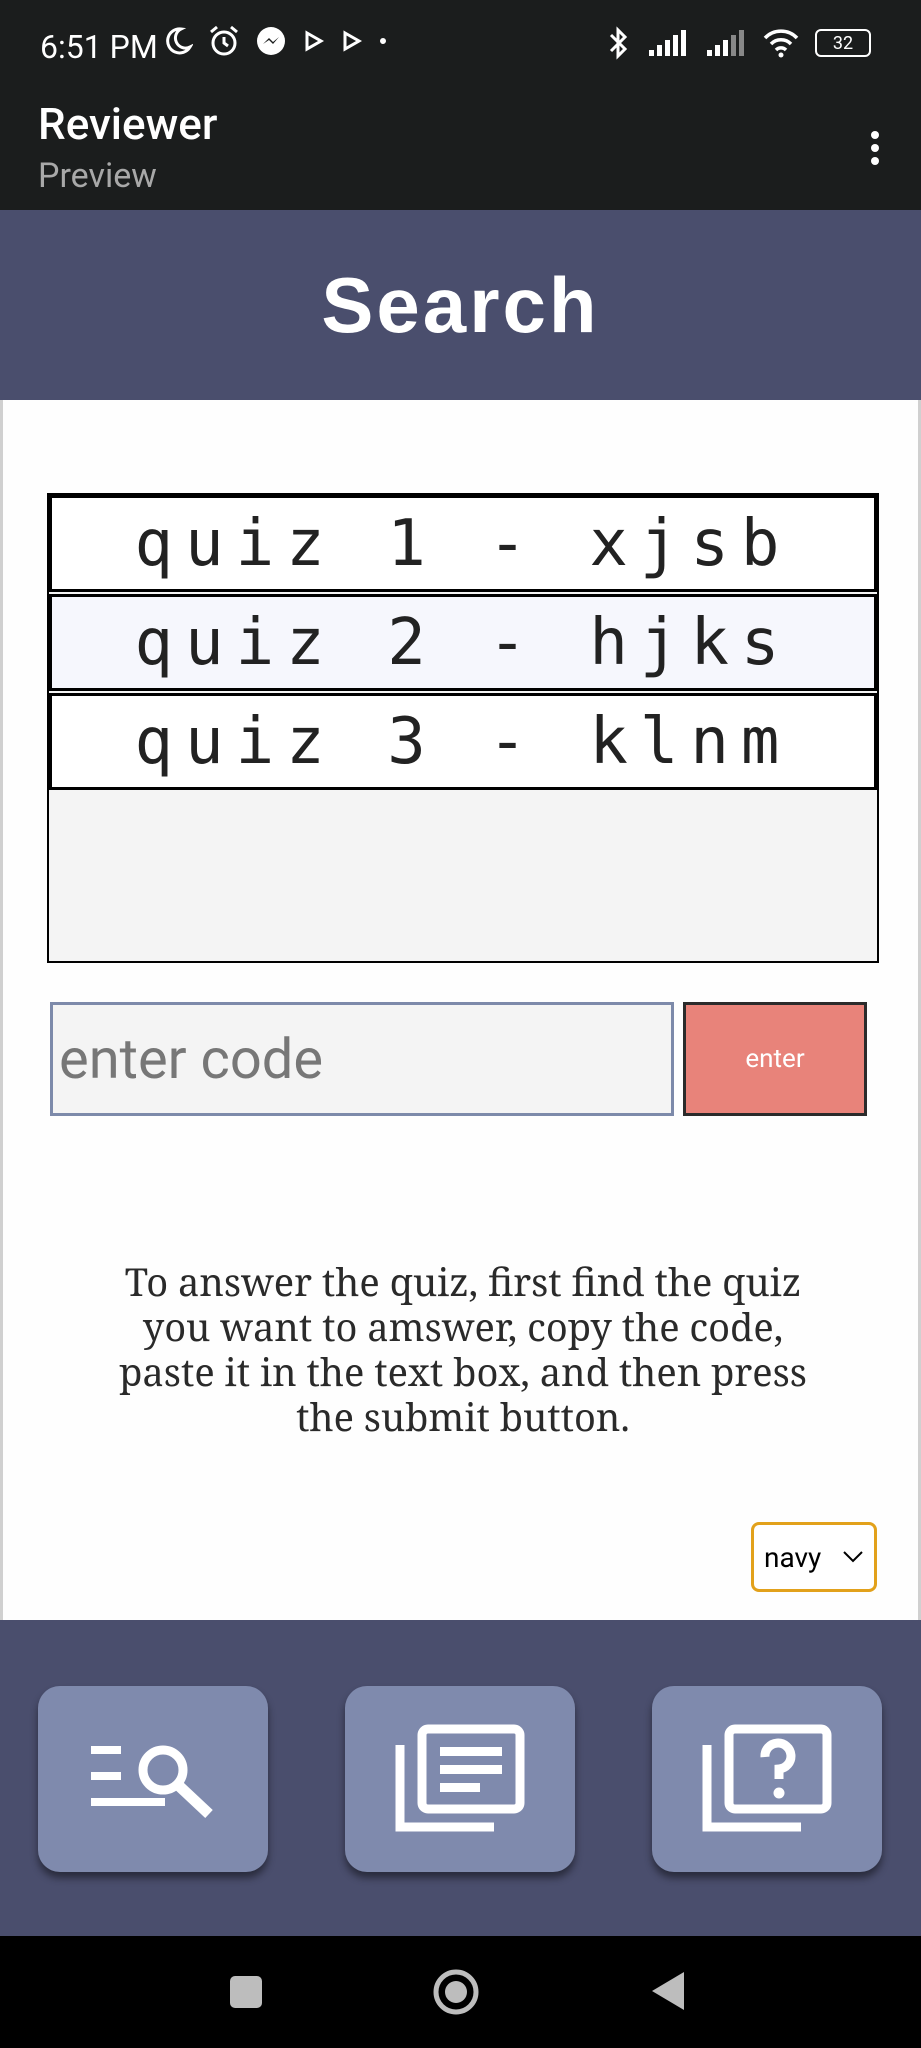 Image resolution: width=921 pixels, height=2048 pixels. I want to click on list-item: quiz 2 - hjks, so click(463, 642).